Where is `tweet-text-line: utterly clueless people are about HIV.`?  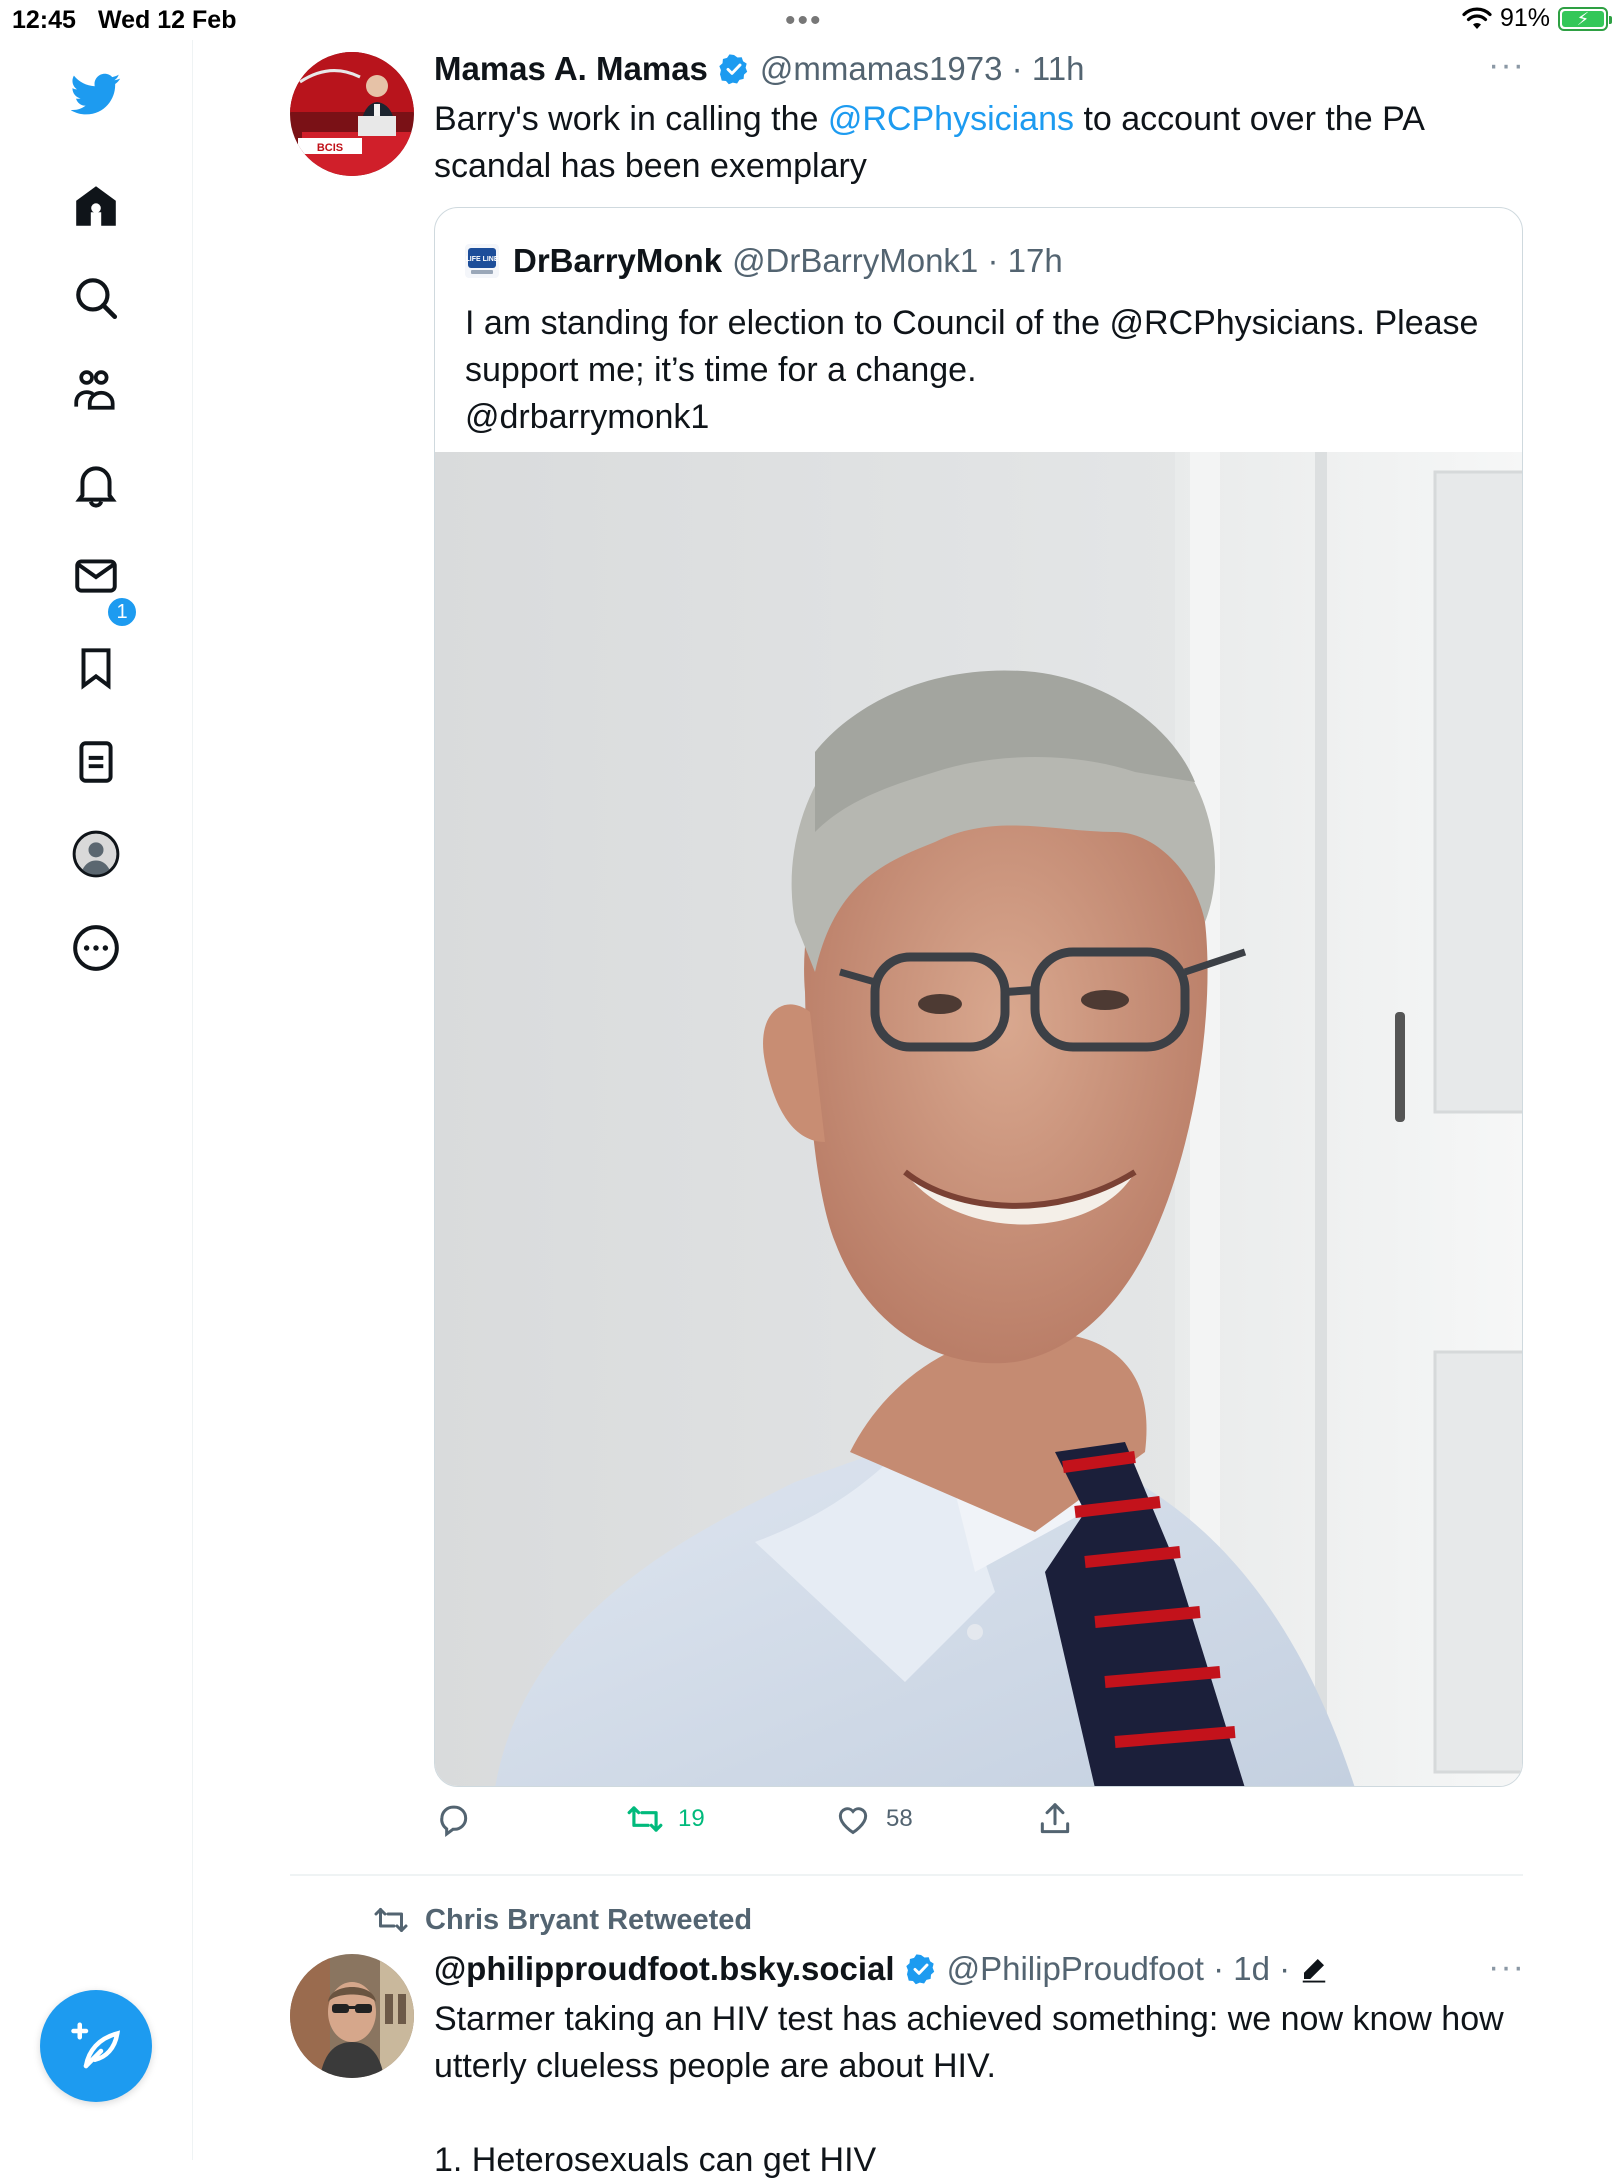
tweet-text-line: utterly clueless people are about HIV. is located at coordinates (715, 2066).